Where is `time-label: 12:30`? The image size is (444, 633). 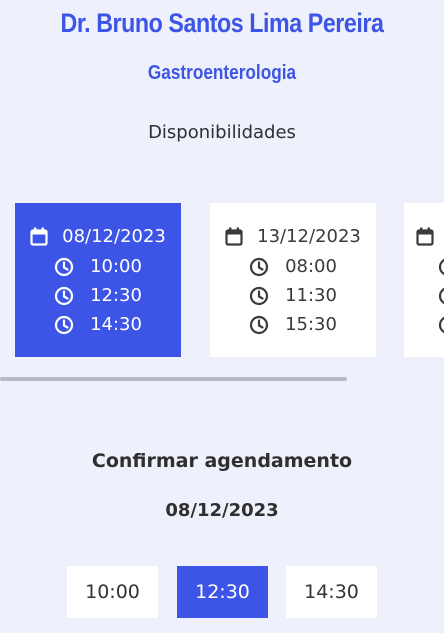 time-label: 12:30 is located at coordinates (116, 295).